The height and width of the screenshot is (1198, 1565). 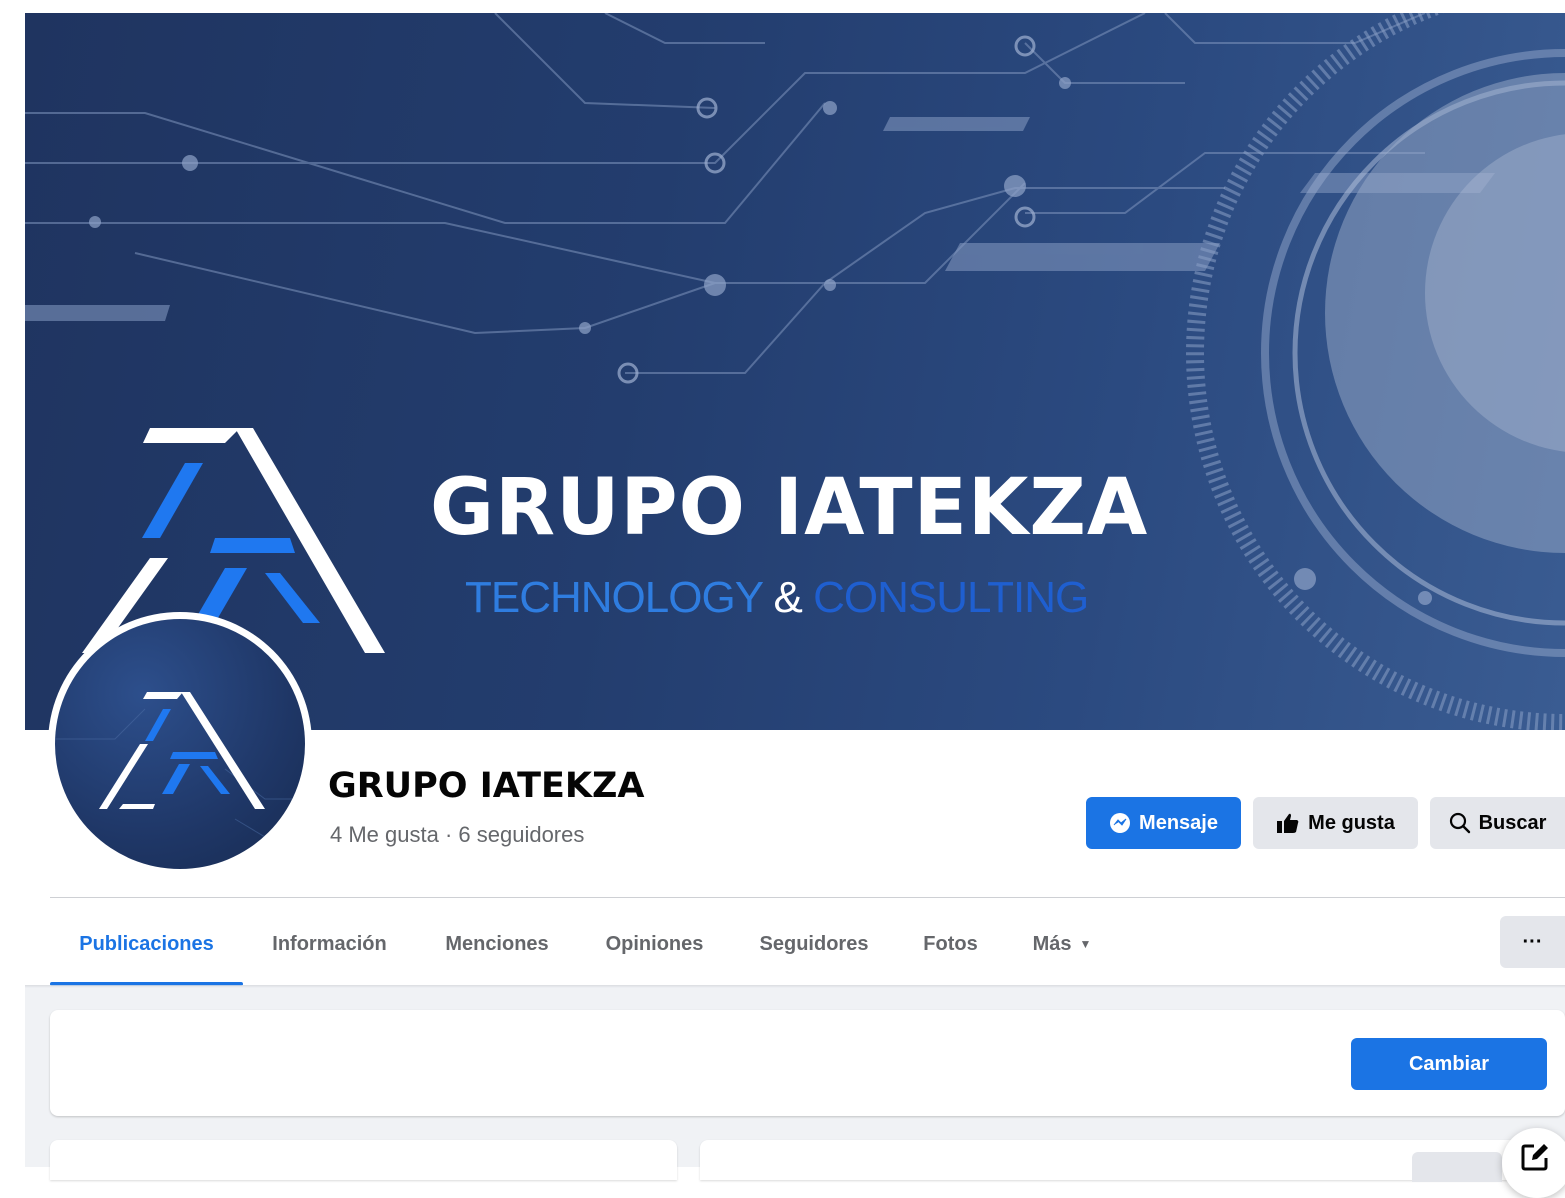 I want to click on tab-label: Más, so click(x=1052, y=943).